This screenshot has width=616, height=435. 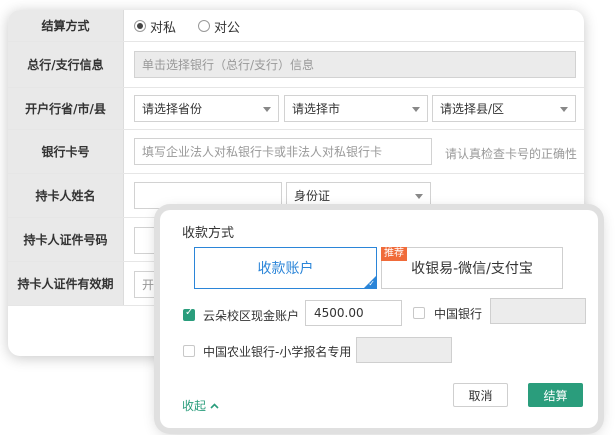 I want to click on settlement-method-row: 结算方式 对私 对公, so click(x=296, y=26).